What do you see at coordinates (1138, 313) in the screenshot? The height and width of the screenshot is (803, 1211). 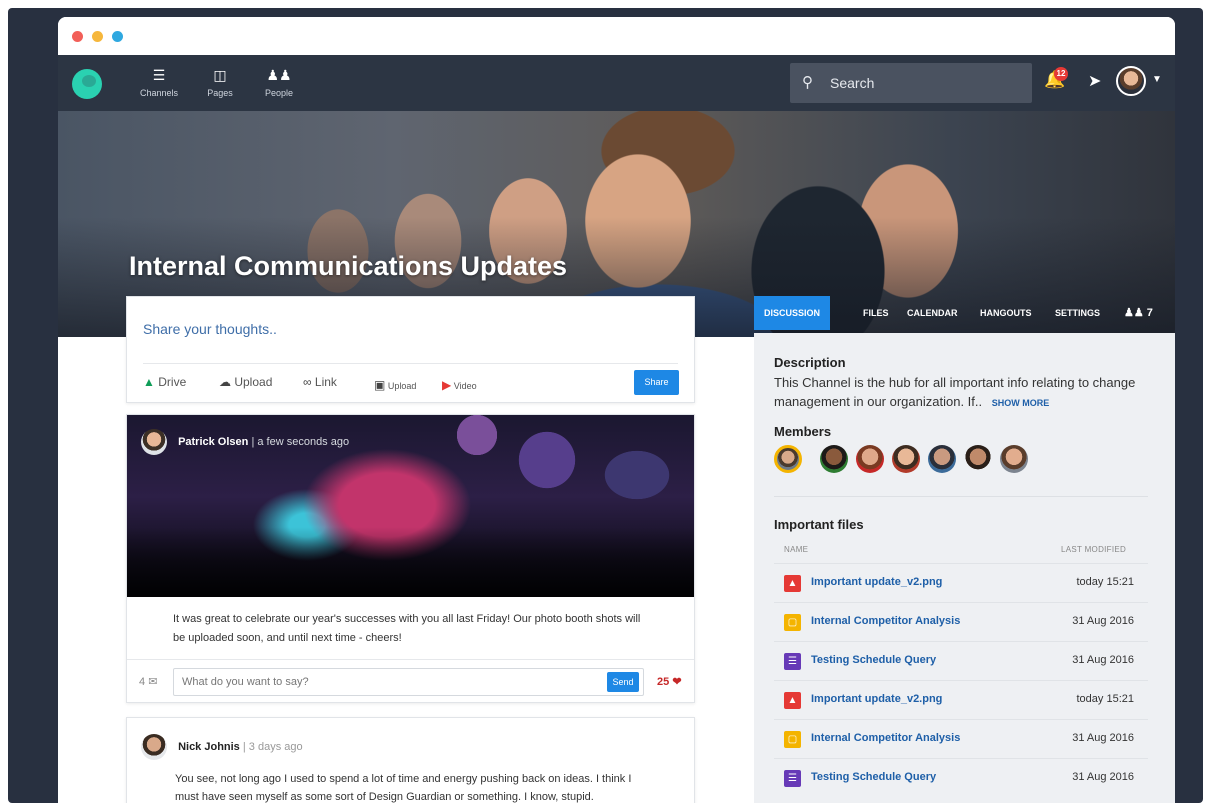 I see `member-count: ♟♟ 7` at bounding box center [1138, 313].